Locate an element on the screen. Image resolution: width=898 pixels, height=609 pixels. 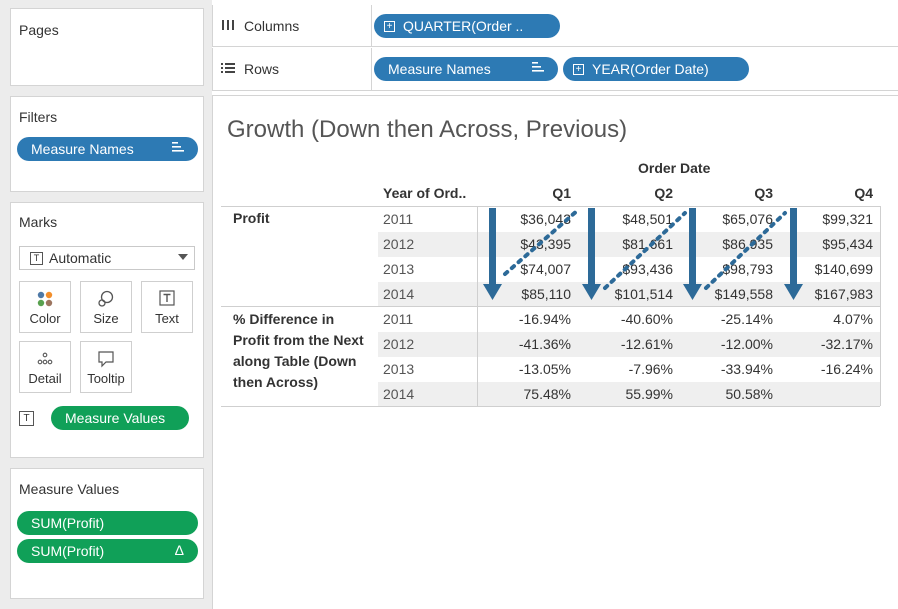
pct-diff-cell: -32.17% is located at coordinates (828, 344).